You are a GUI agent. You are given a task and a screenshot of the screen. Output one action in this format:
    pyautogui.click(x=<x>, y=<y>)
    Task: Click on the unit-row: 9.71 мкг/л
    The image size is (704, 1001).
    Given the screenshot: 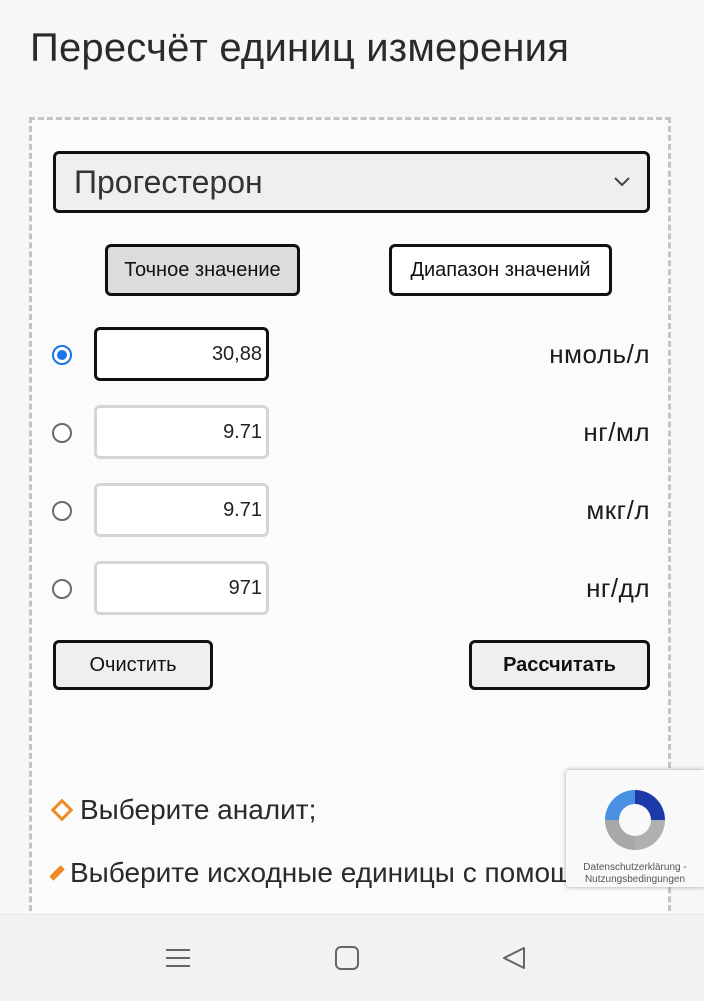 What is the action you would take?
    pyautogui.click(x=352, y=511)
    